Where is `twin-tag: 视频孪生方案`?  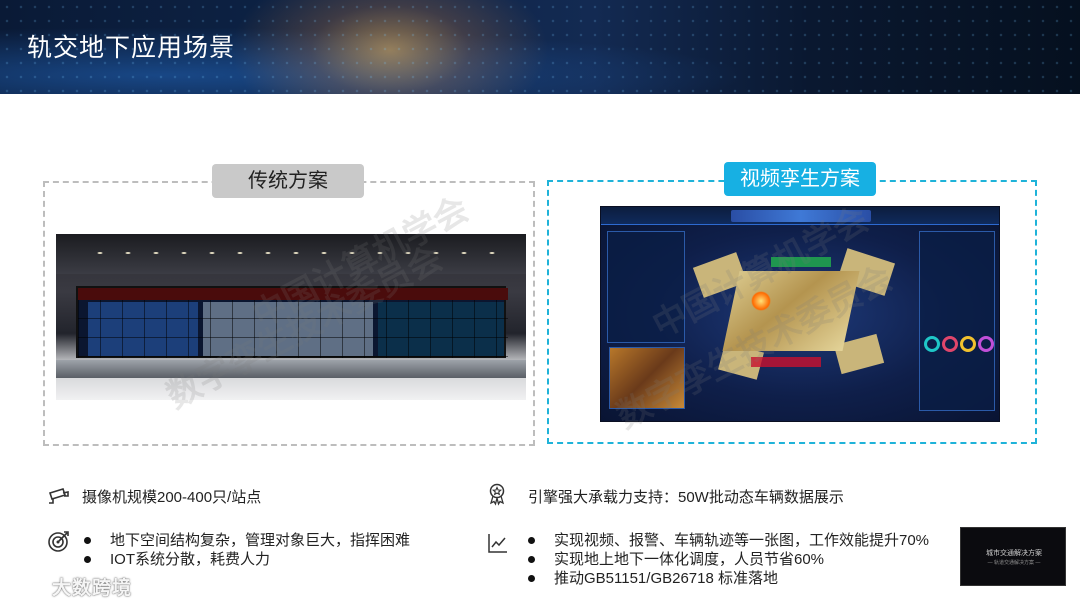
twin-tag: 视频孪生方案 is located at coordinates (800, 179).